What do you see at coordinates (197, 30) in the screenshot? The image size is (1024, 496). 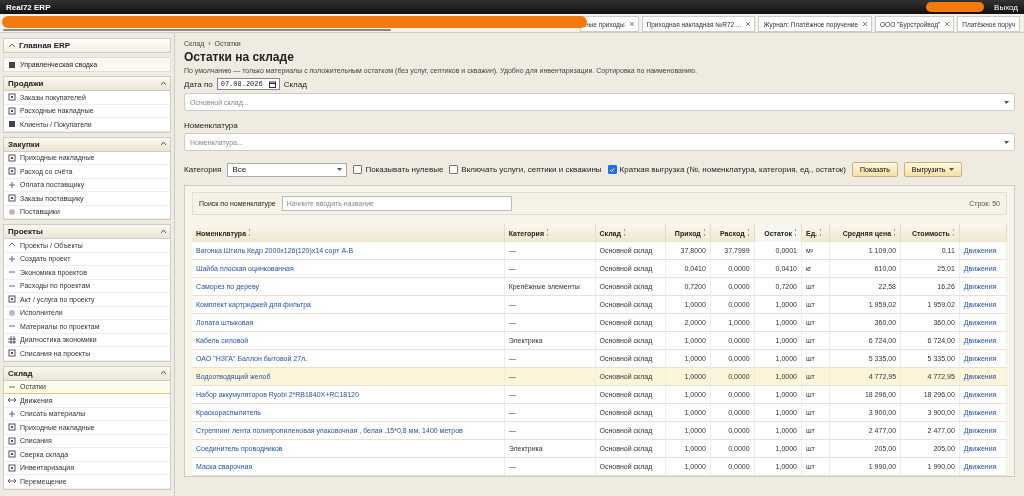 I see `scrollbar` at bounding box center [197, 30].